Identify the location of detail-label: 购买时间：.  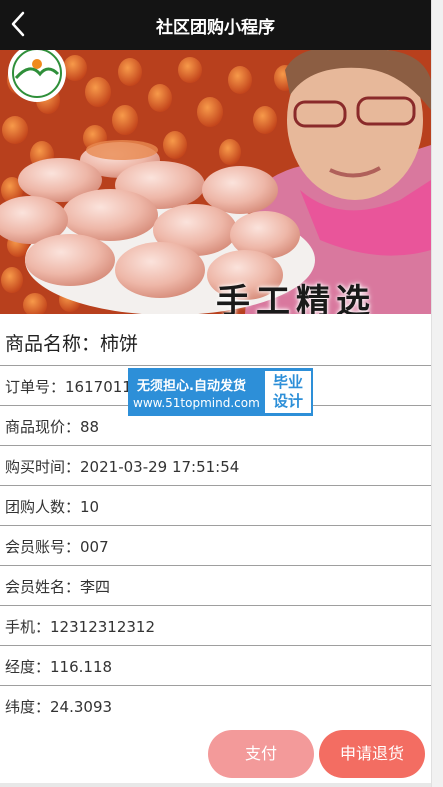
(43, 467).